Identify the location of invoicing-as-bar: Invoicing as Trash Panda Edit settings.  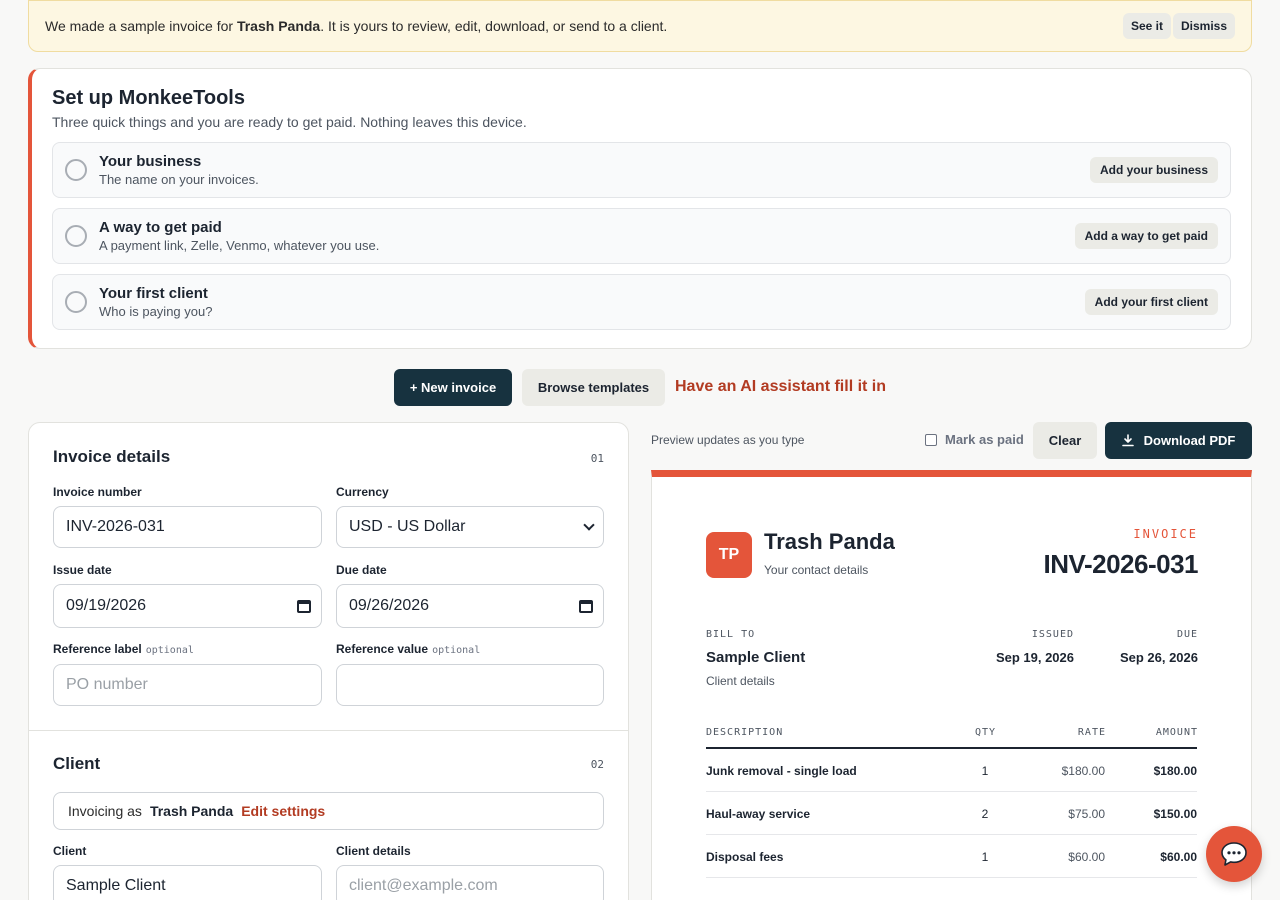
(328, 811).